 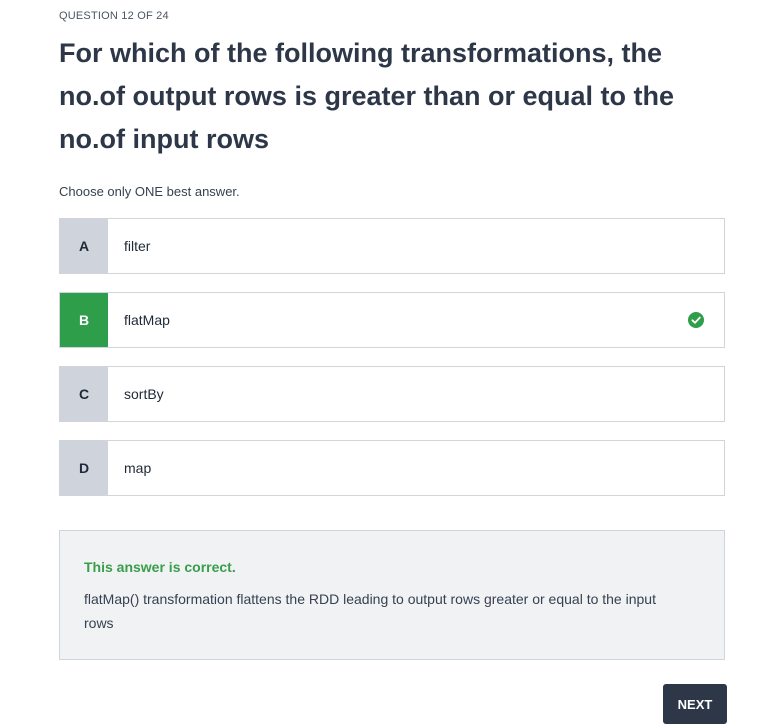 What do you see at coordinates (147, 320) in the screenshot?
I see `option-label: flatMap` at bounding box center [147, 320].